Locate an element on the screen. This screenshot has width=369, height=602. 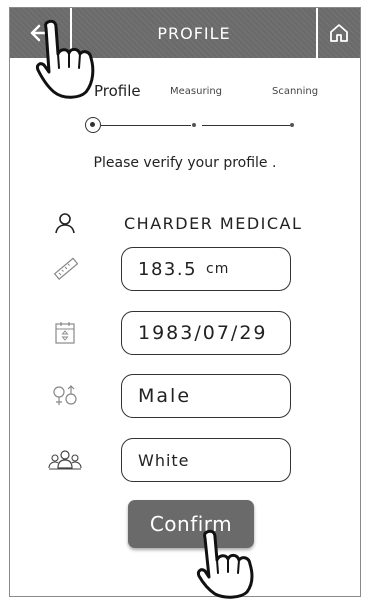
gender-icon is located at coordinates (65, 396).